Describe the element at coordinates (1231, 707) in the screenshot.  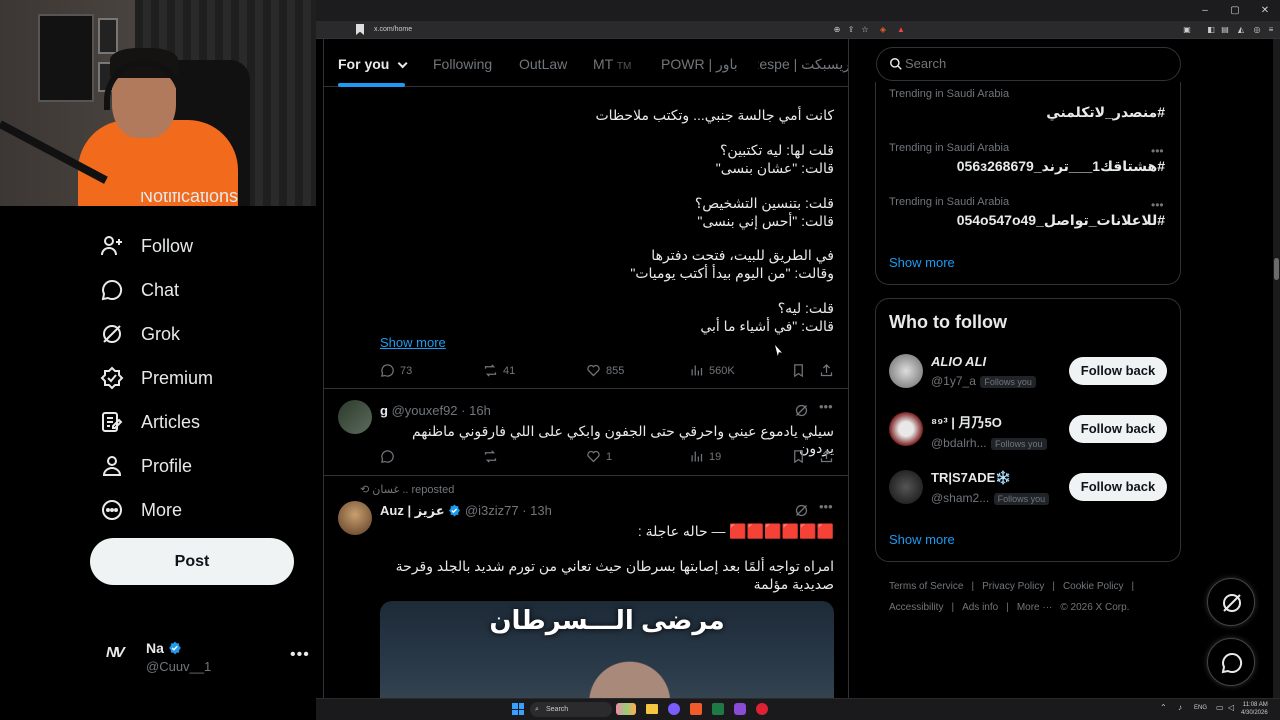
I see `volume-icon: ◁` at that location.